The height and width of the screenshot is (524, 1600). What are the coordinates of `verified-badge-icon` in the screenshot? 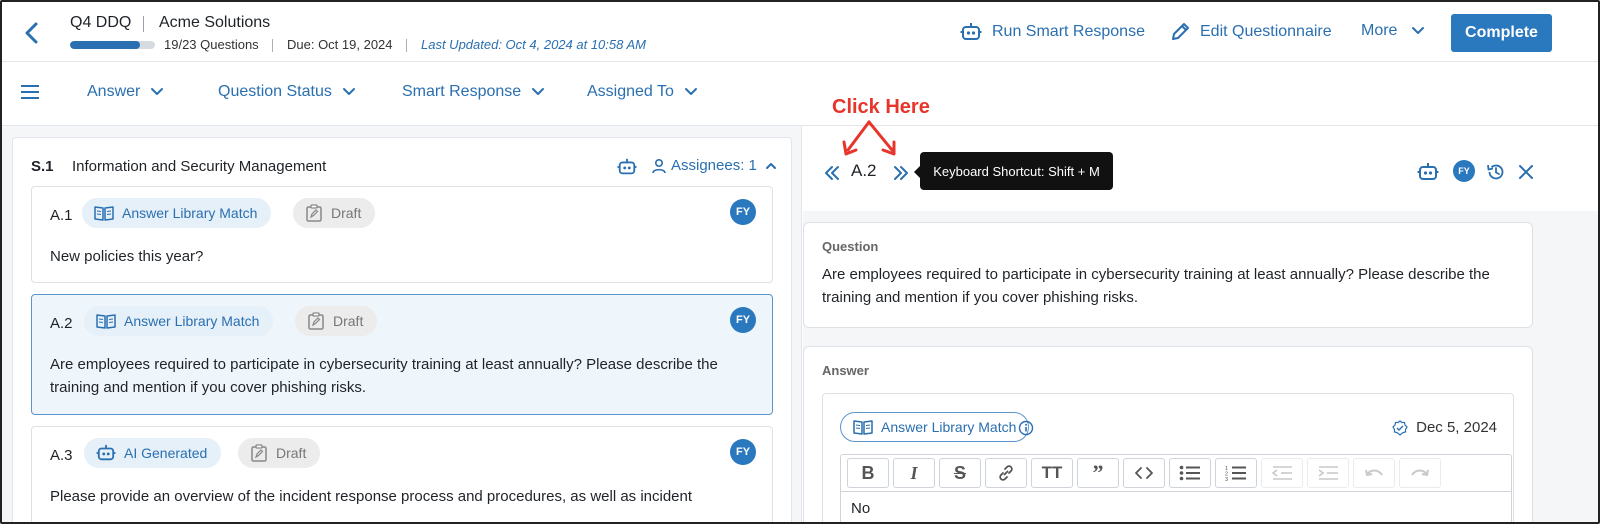 It's located at (1400, 427).